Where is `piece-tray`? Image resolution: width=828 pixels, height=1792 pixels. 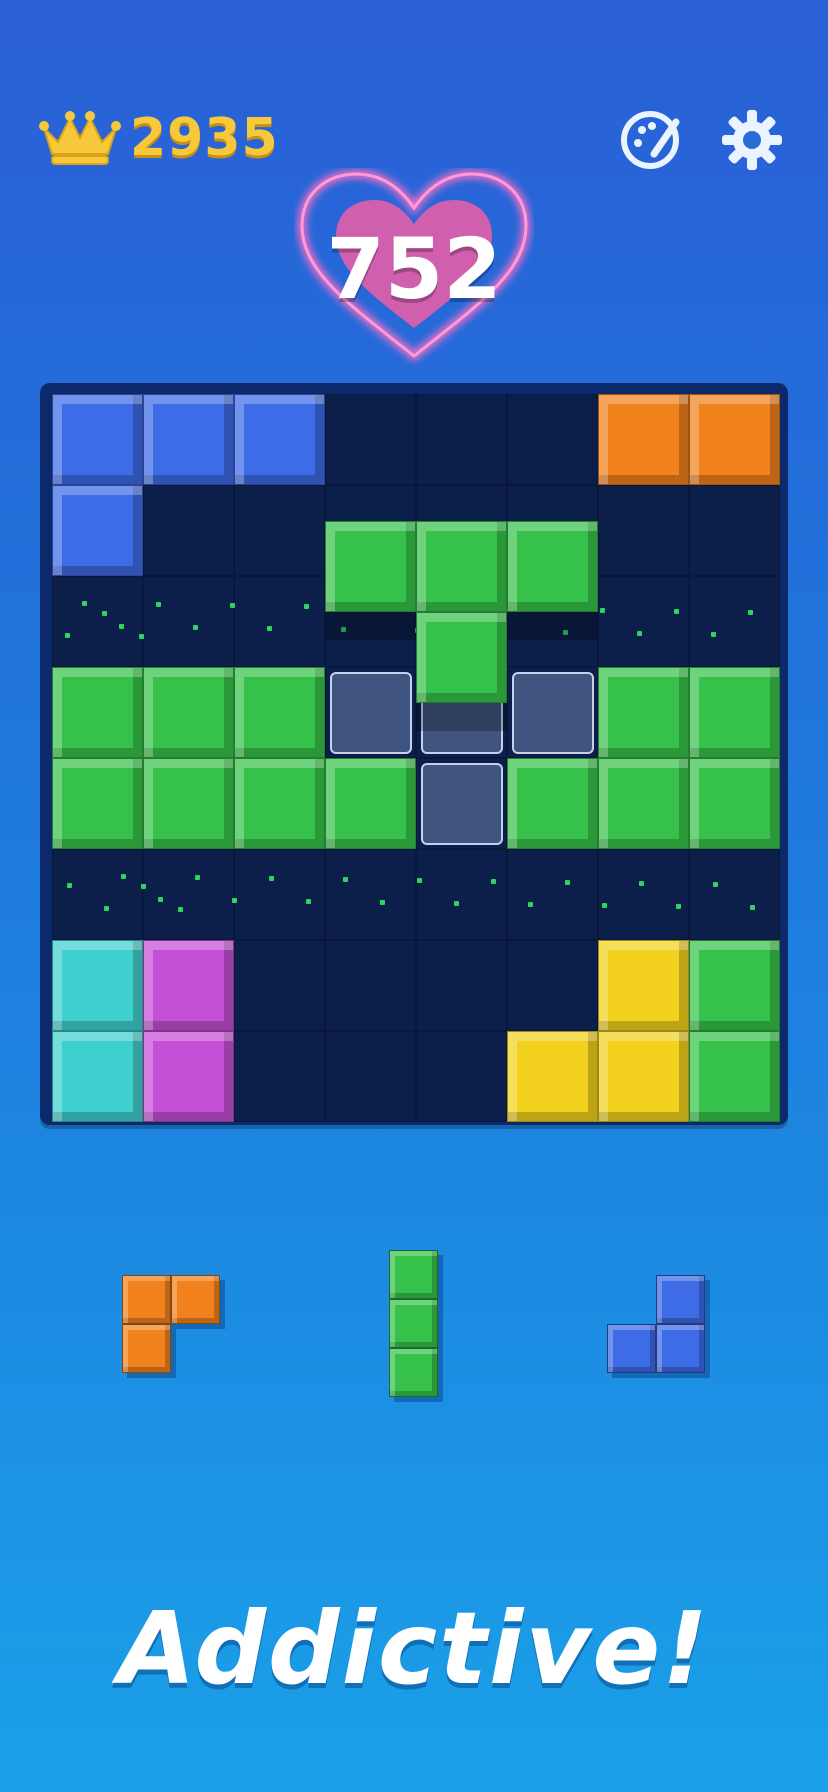
piece-tray is located at coordinates (414, 1330).